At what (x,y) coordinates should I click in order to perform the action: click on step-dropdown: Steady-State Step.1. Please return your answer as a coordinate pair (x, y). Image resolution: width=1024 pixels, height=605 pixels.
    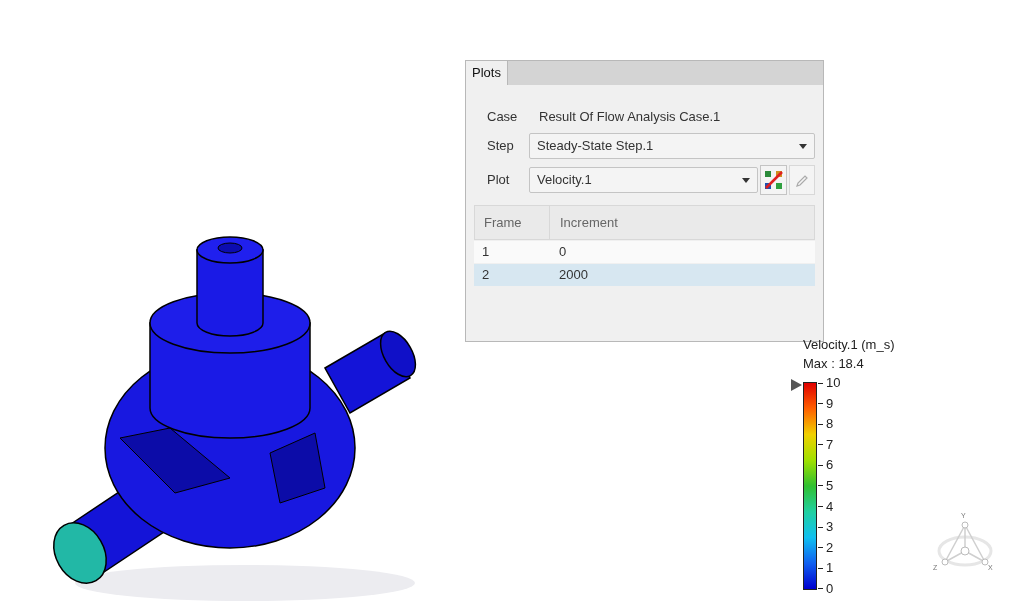
    Looking at the image, I should click on (672, 146).